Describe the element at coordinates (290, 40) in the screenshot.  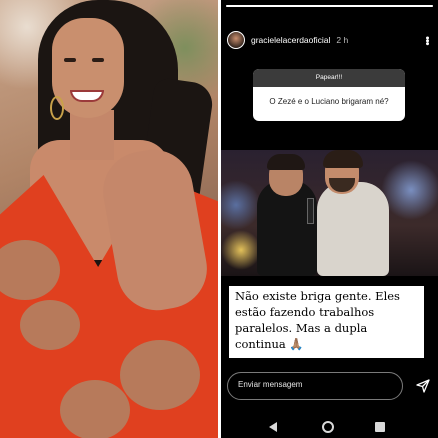
I see `username: gracielelacerdaoficial` at that location.